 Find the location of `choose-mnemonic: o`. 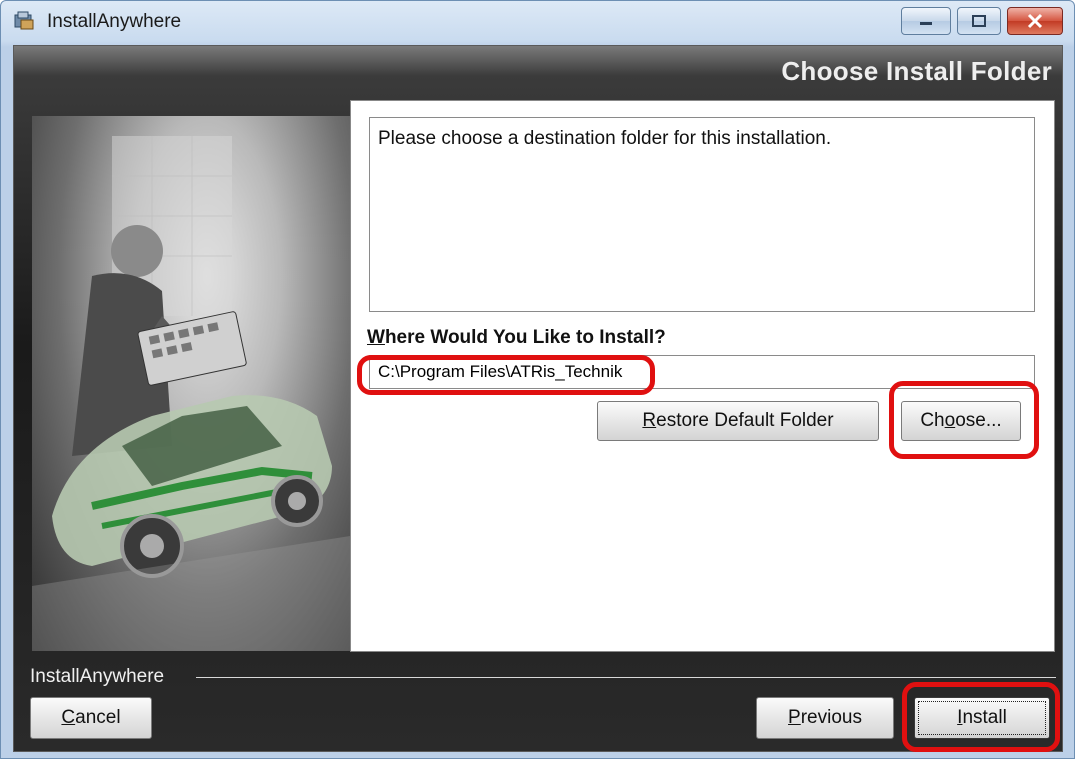

choose-mnemonic: o is located at coordinates (950, 420).